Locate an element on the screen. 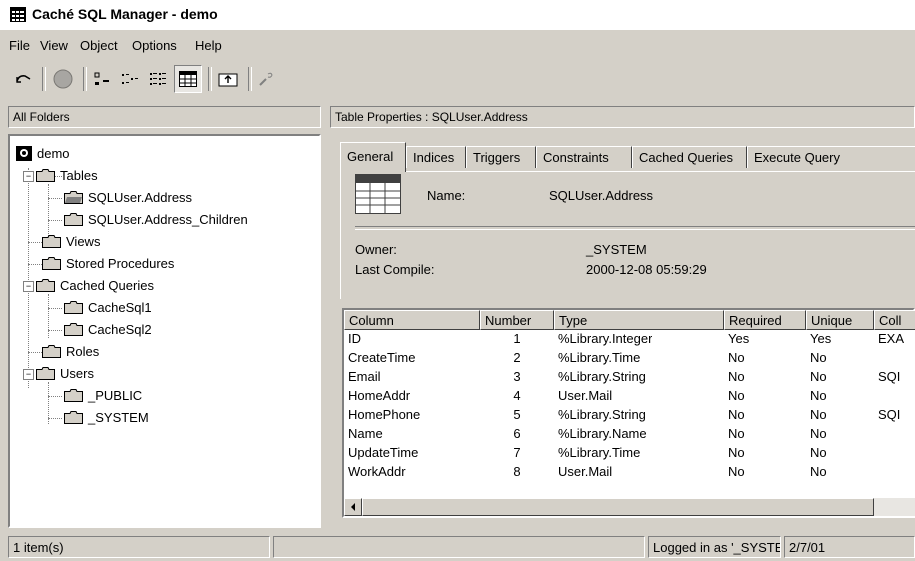 Image resolution: width=915 pixels, height=561 pixels. column-header-unique: Unique is located at coordinates (840, 320).